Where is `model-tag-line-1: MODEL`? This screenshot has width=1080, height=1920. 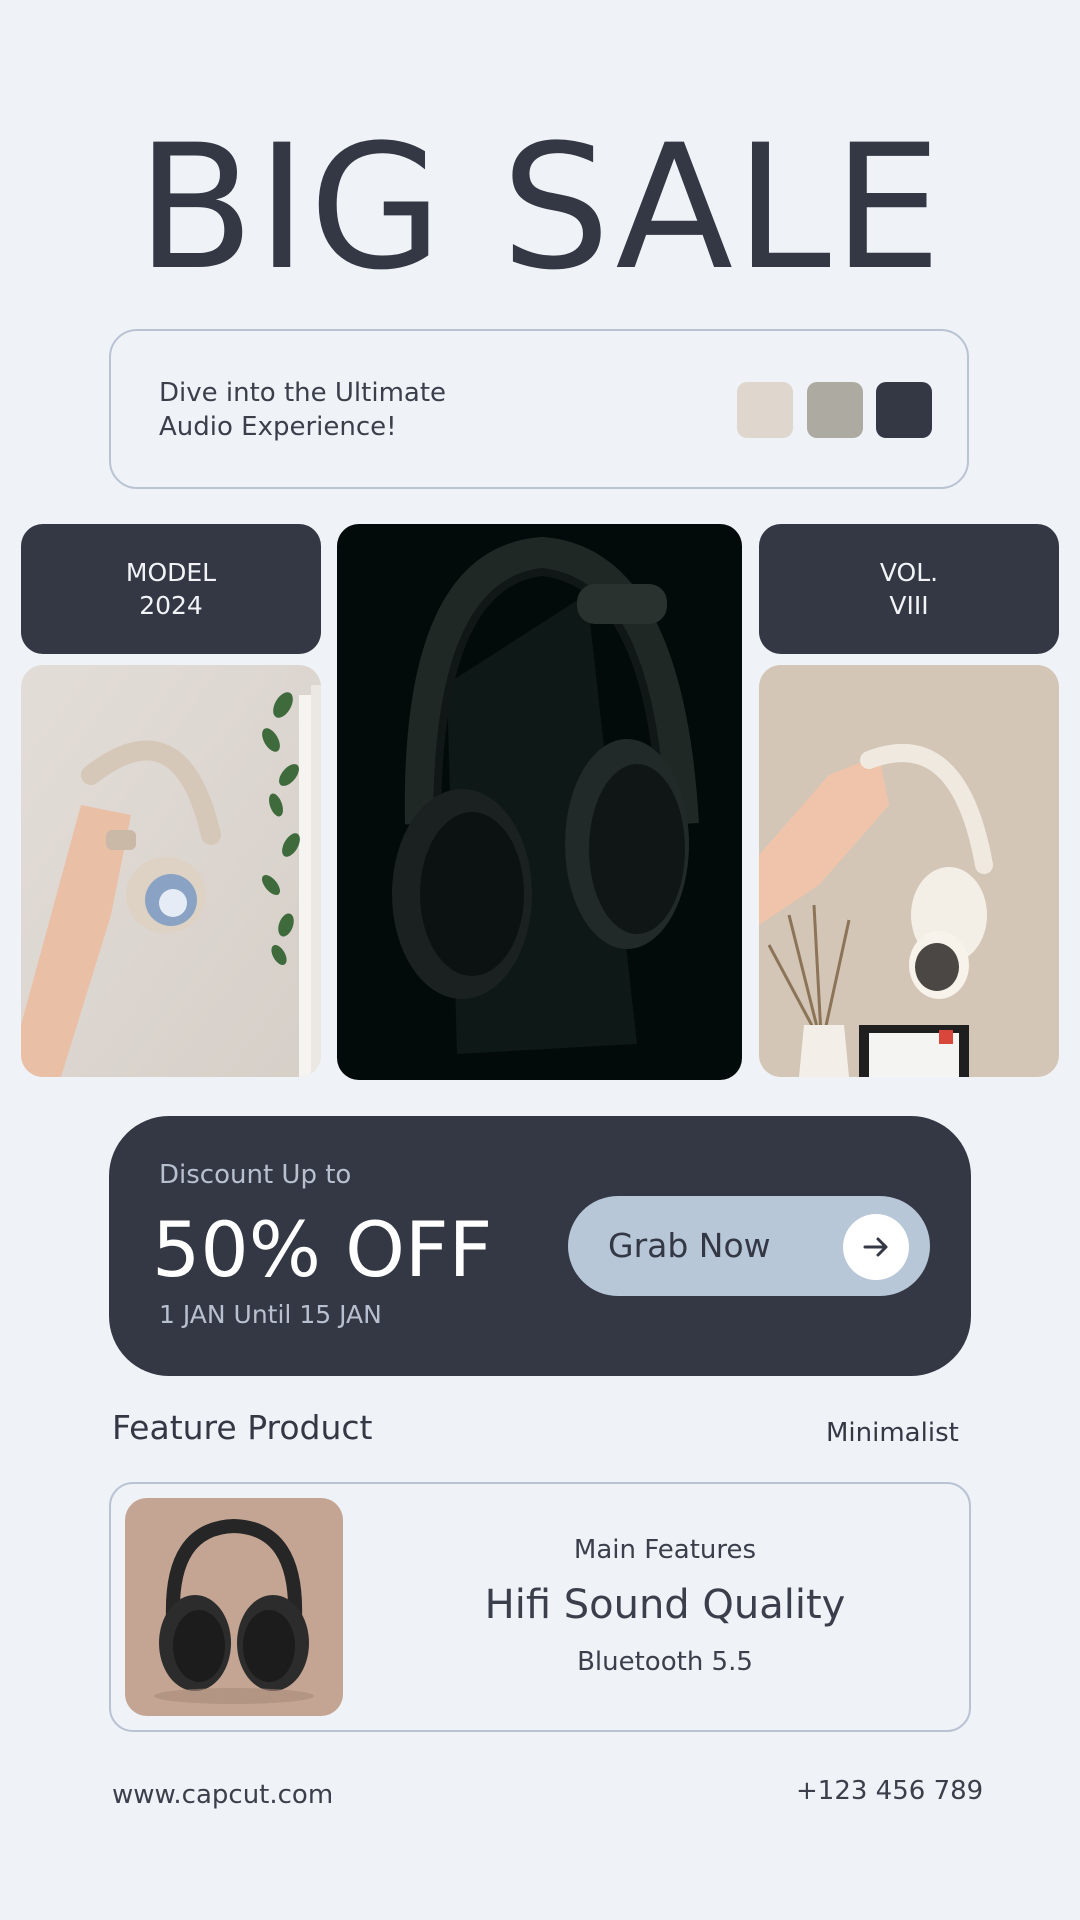
model-tag-line-1: MODEL is located at coordinates (171, 572).